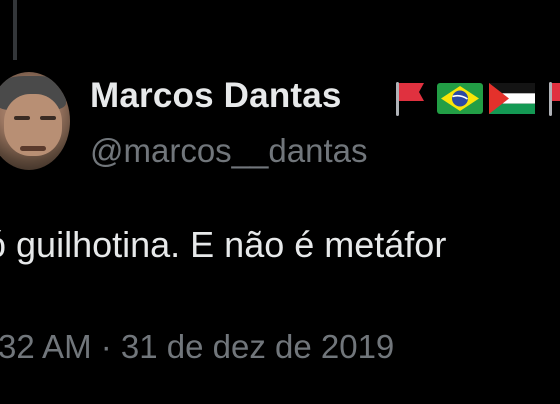 This screenshot has width=560, height=404. Describe the element at coordinates (245, 2) in the screenshot. I see `previous-tweet-fragment` at that location.